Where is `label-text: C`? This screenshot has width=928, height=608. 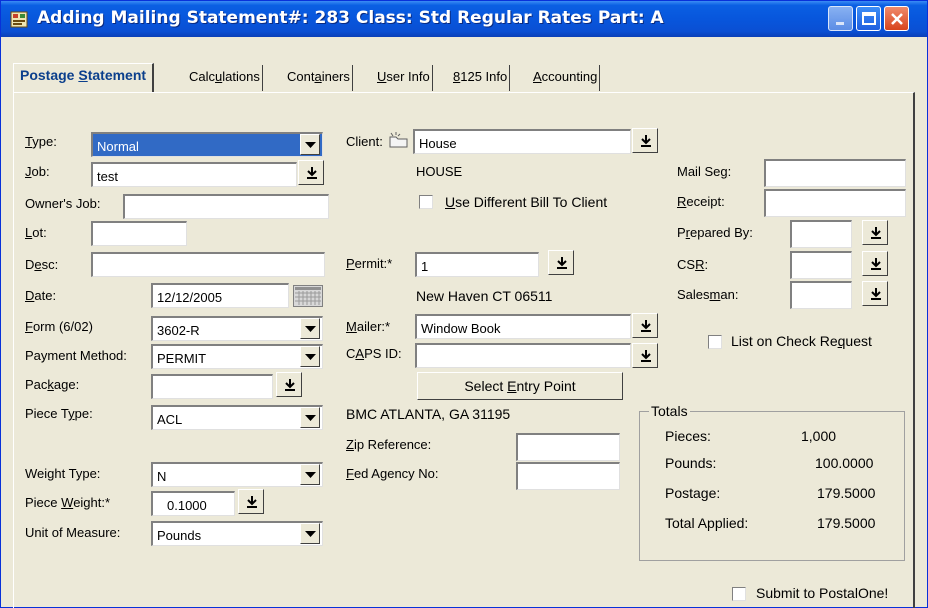 label-text: C is located at coordinates (351, 353).